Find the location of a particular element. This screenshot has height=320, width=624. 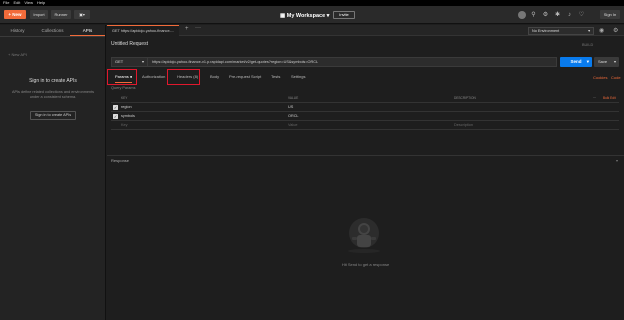

interceptor-icon: ⚙ is located at coordinates (545, 15).